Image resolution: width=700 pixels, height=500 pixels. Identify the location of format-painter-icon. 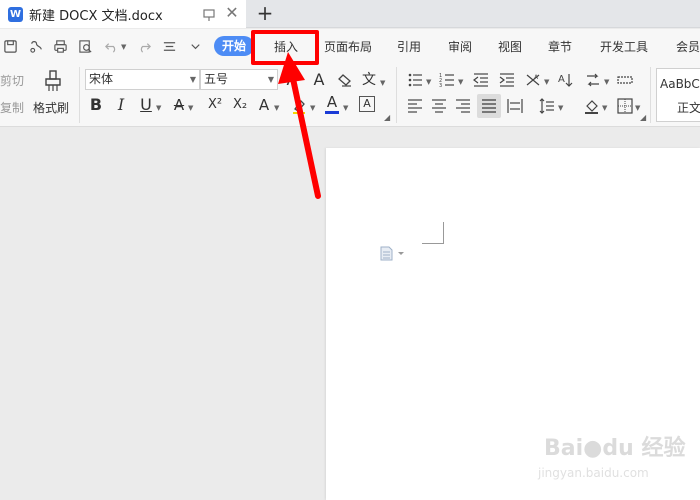
(53, 81).